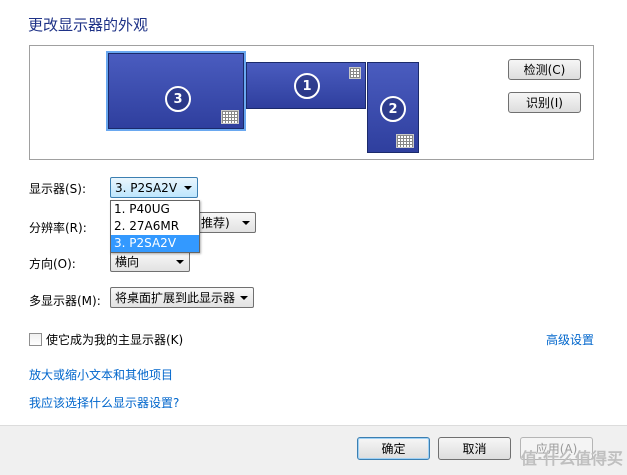 The image size is (627, 475). Describe the element at coordinates (474, 448) in the screenshot. I see `cancel-button: 取消` at that location.